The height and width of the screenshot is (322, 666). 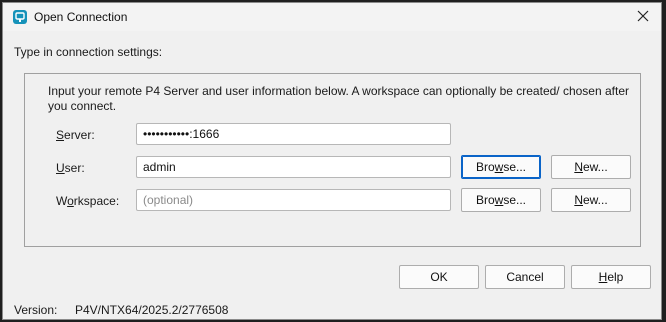 I want to click on server-label: Server:, so click(x=75, y=135).